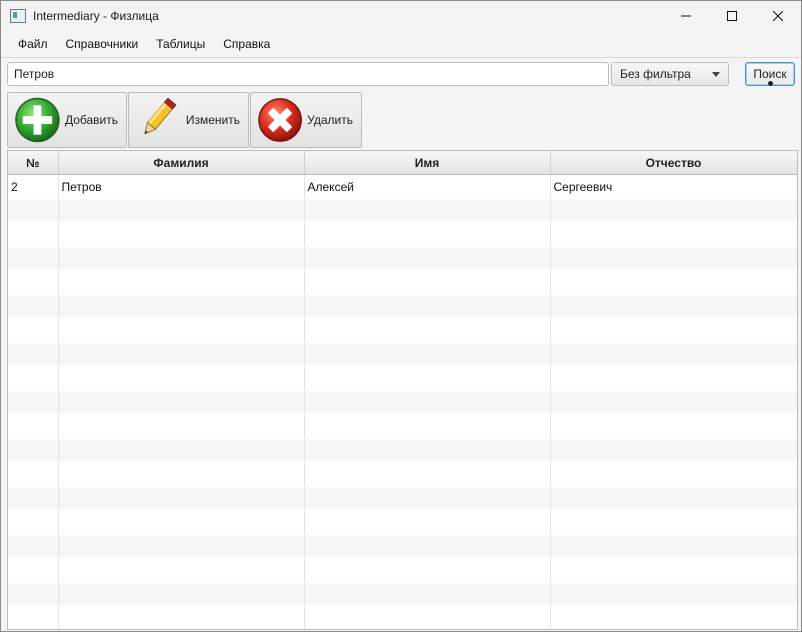 The image size is (802, 632). I want to click on minimize-button, so click(686, 16).